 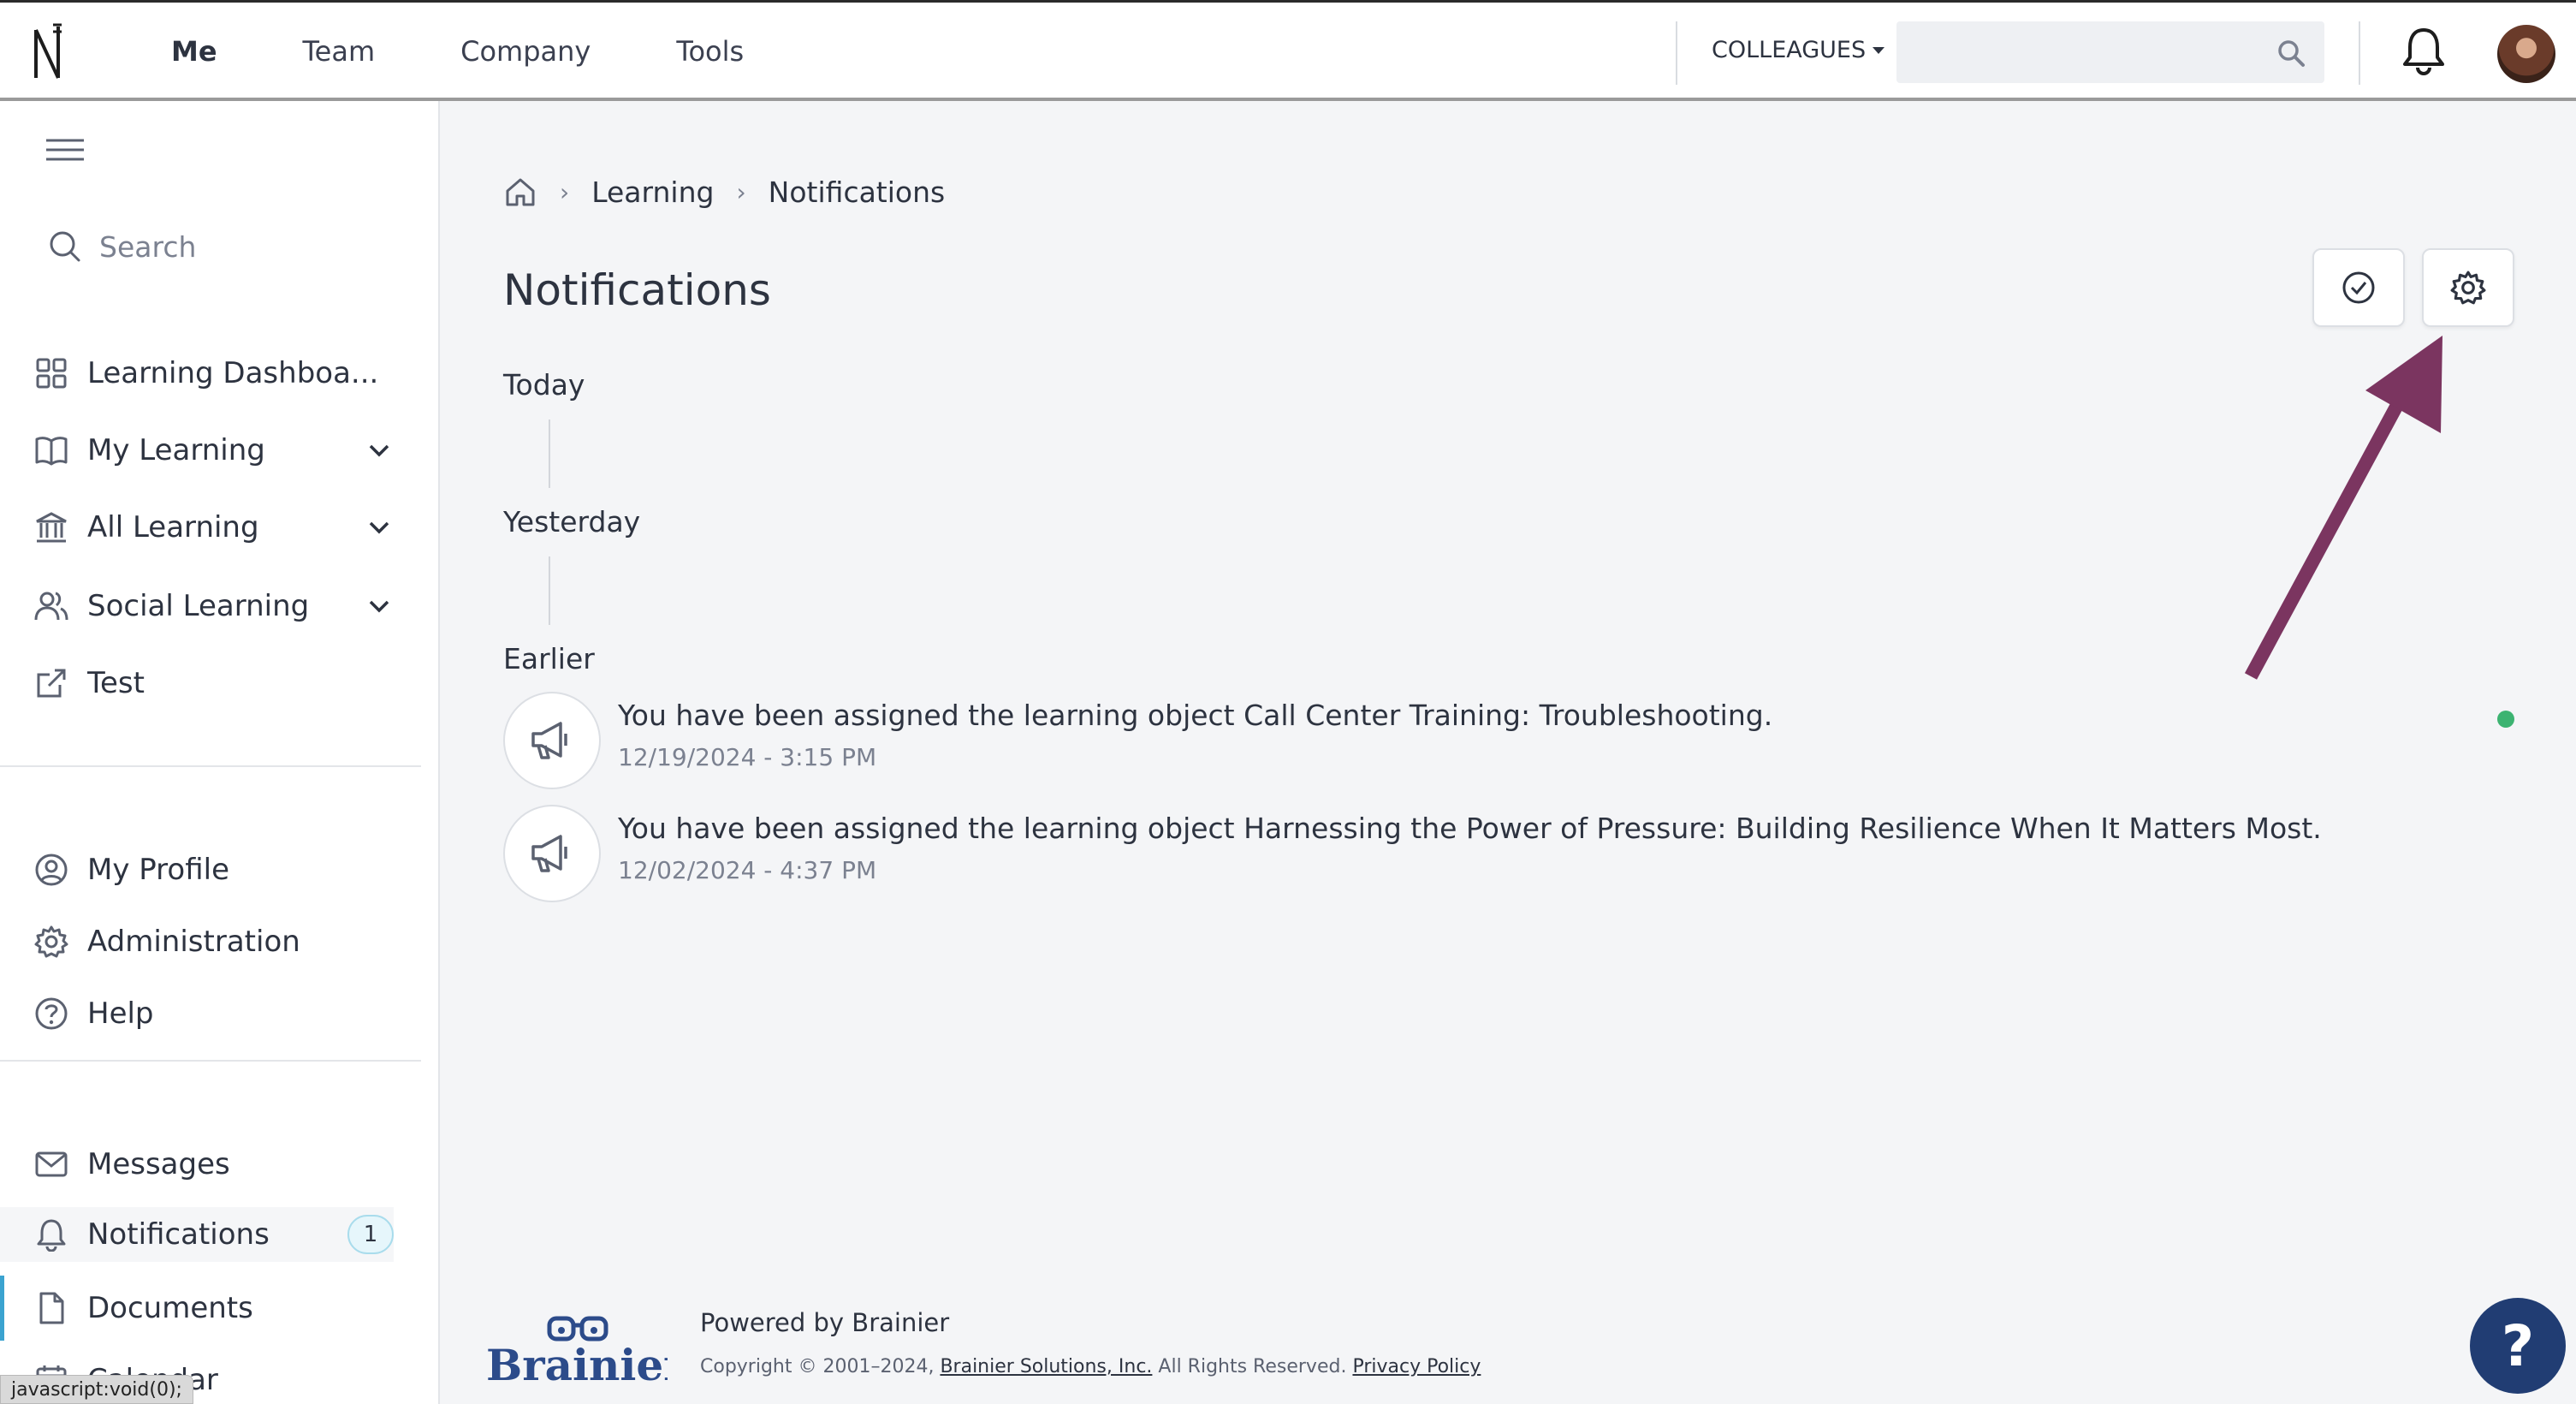 I want to click on group-label-today: Today, so click(x=544, y=385).